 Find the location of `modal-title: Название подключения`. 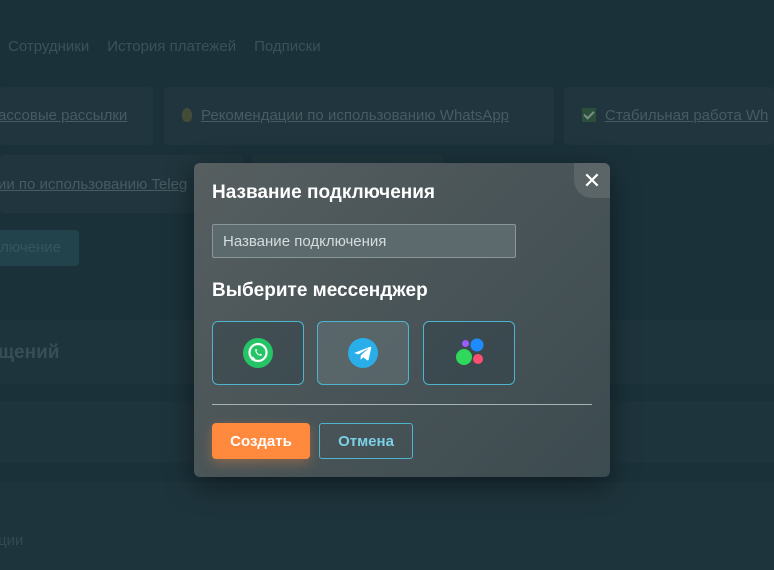

modal-title: Название подключения is located at coordinates (324, 192).